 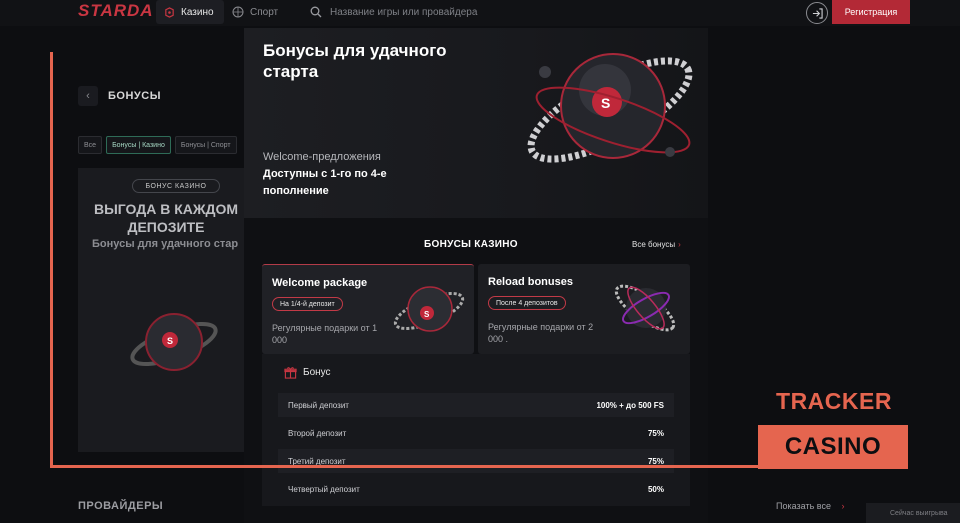 What do you see at coordinates (318, 405) in the screenshot?
I see `bonus-row-label: Первый депозит` at bounding box center [318, 405].